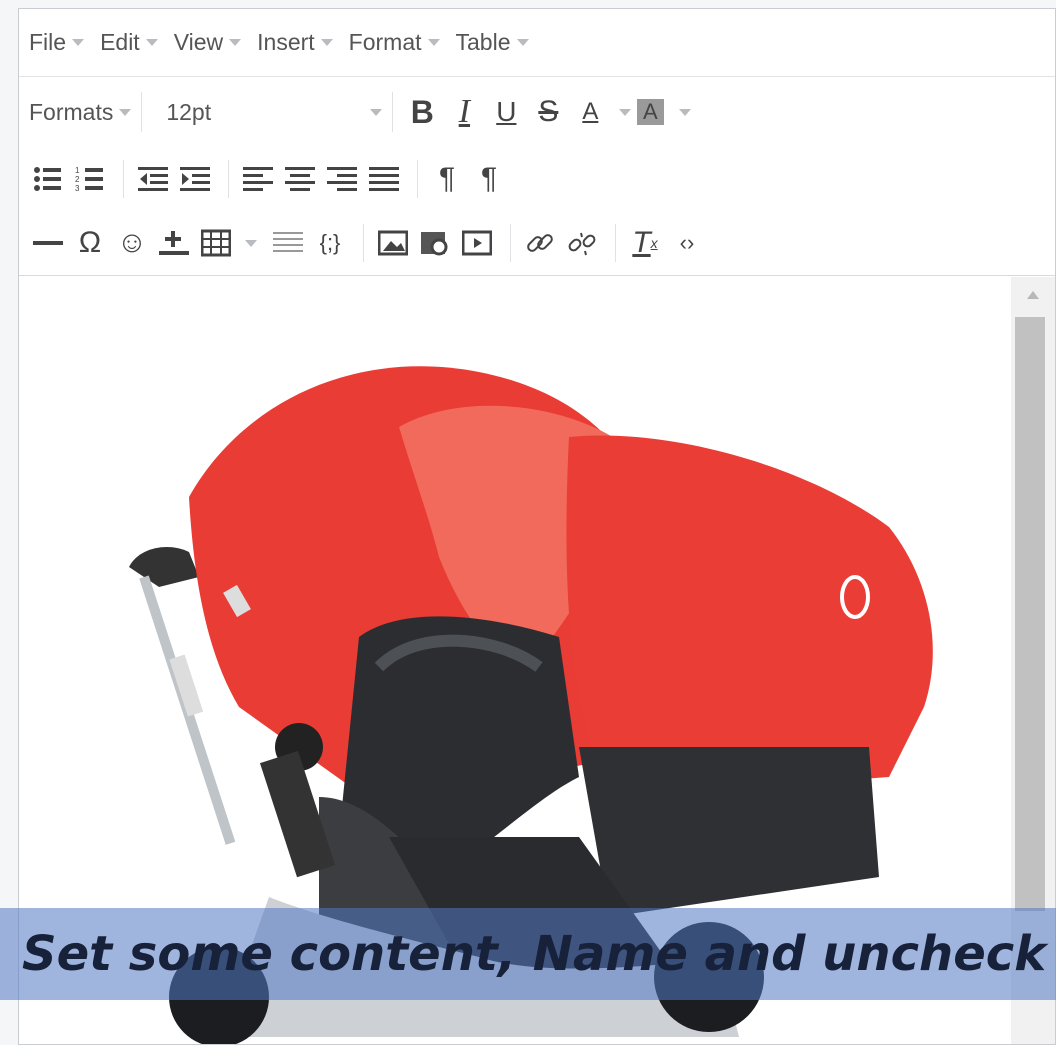 This screenshot has width=1056, height=1045. Describe the element at coordinates (435, 243) in the screenshot. I see `media-icon` at that location.